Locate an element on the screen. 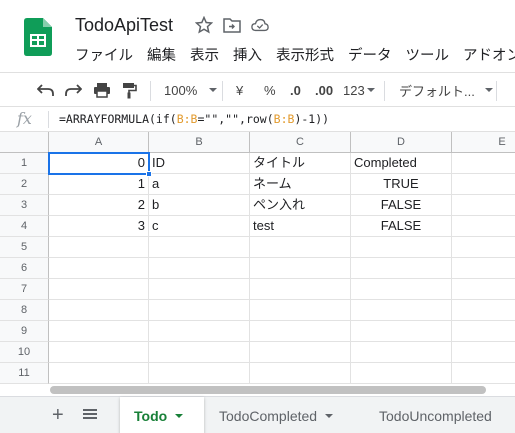 The width and height of the screenshot is (515, 433). percent-format-button: % is located at coordinates (270, 90).